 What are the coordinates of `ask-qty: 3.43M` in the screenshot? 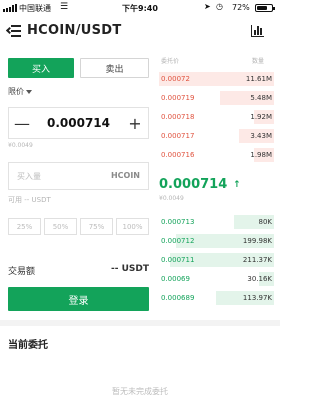 It's located at (261, 136).